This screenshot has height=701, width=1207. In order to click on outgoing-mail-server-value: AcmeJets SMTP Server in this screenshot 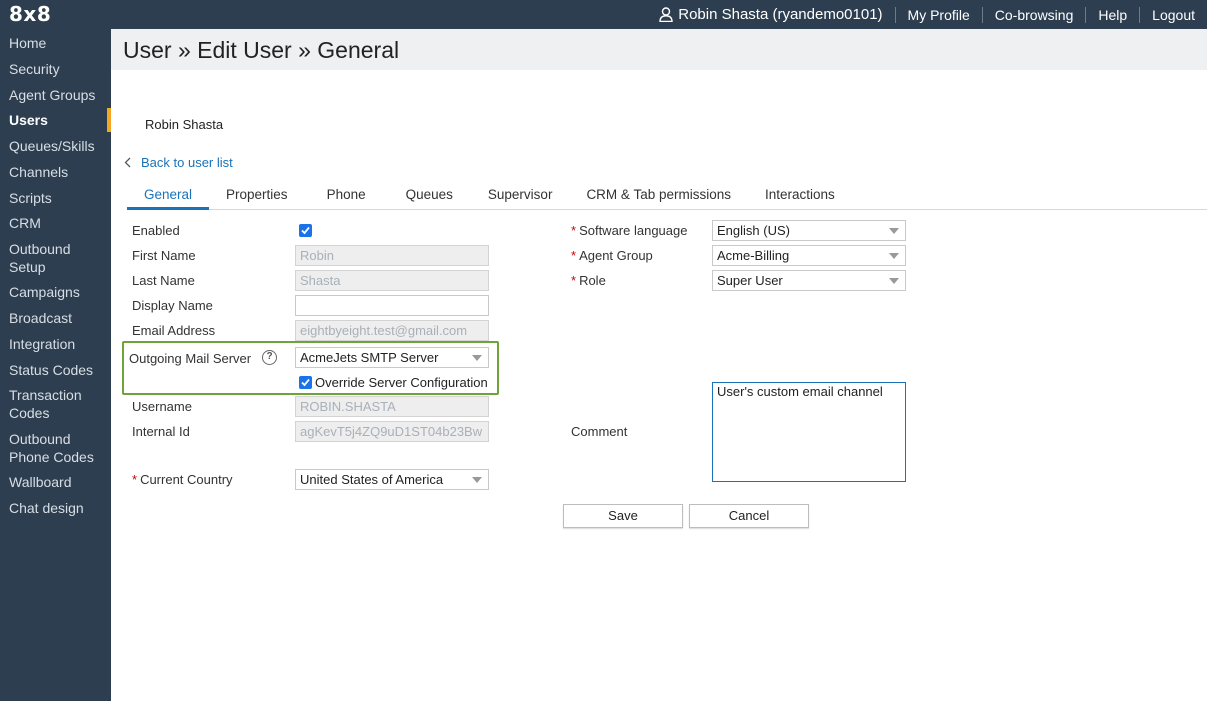, I will do `click(369, 357)`.